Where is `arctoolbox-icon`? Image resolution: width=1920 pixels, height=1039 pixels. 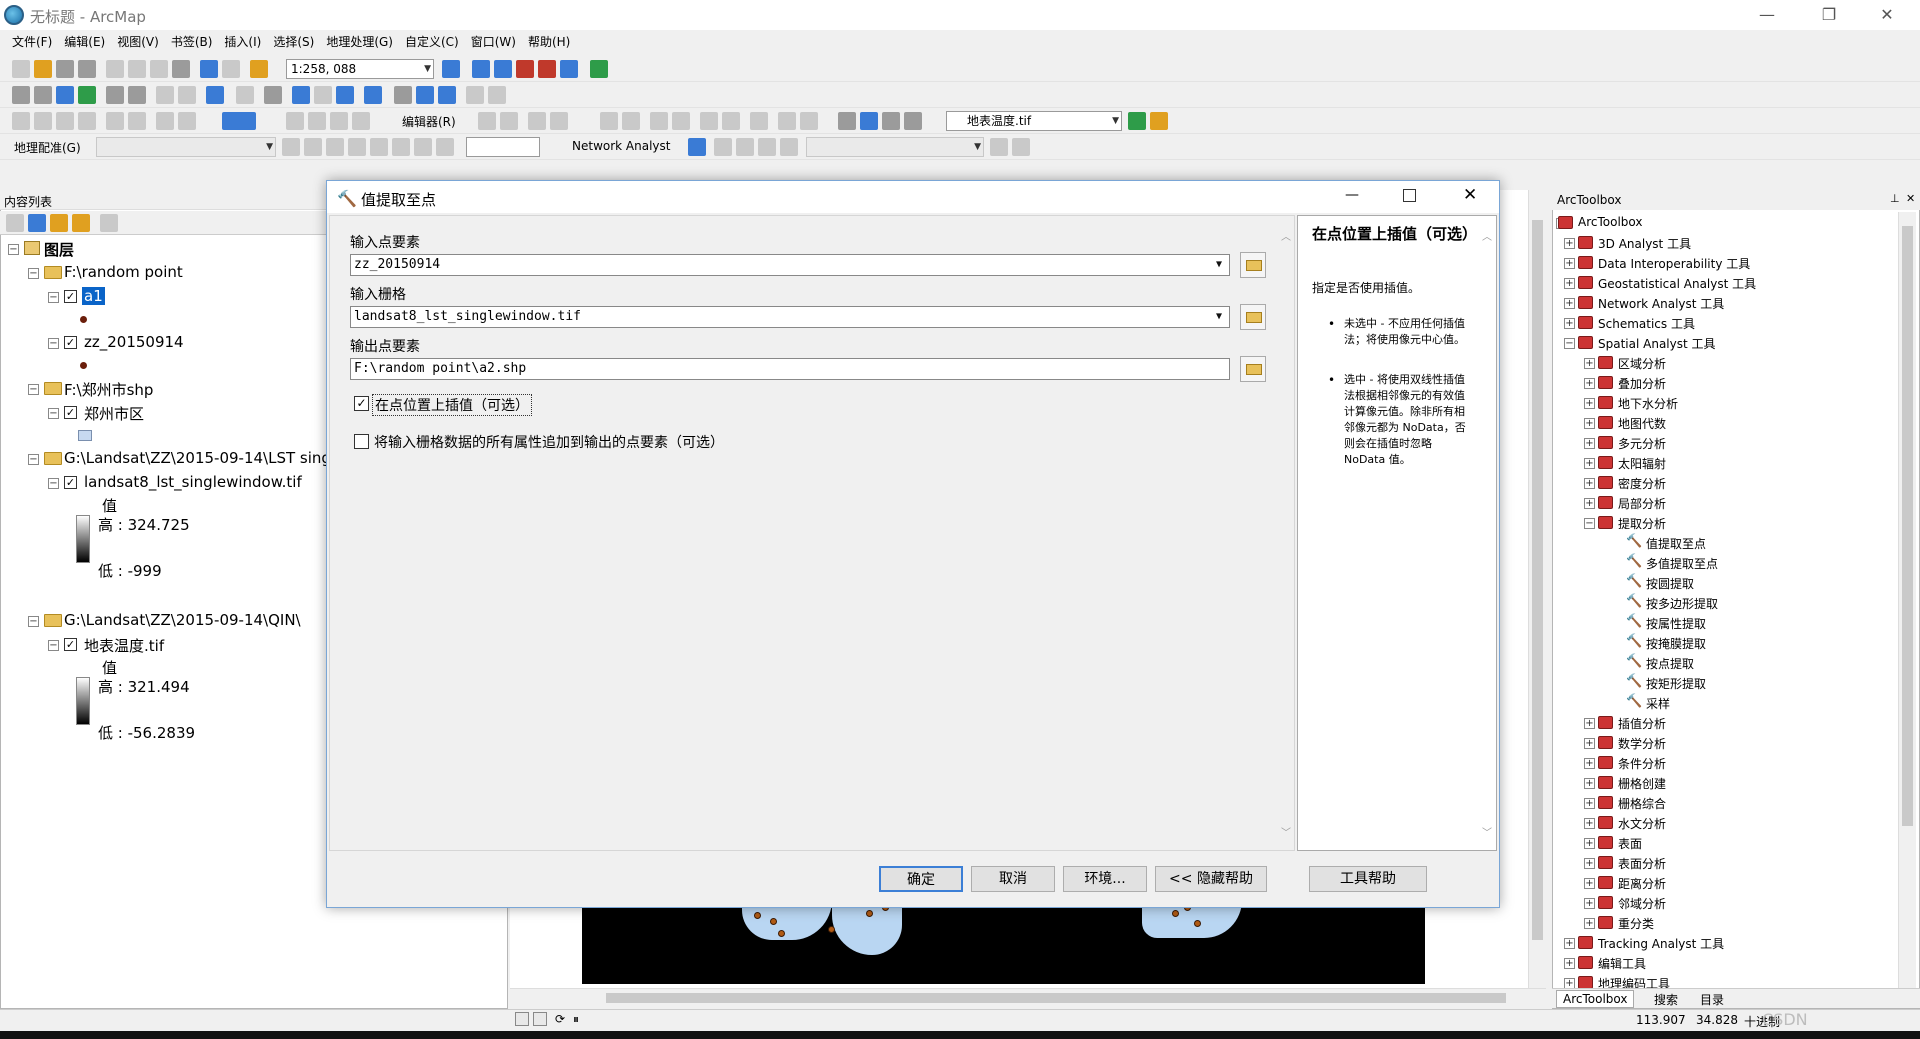
arctoolbox-icon is located at coordinates (547, 69).